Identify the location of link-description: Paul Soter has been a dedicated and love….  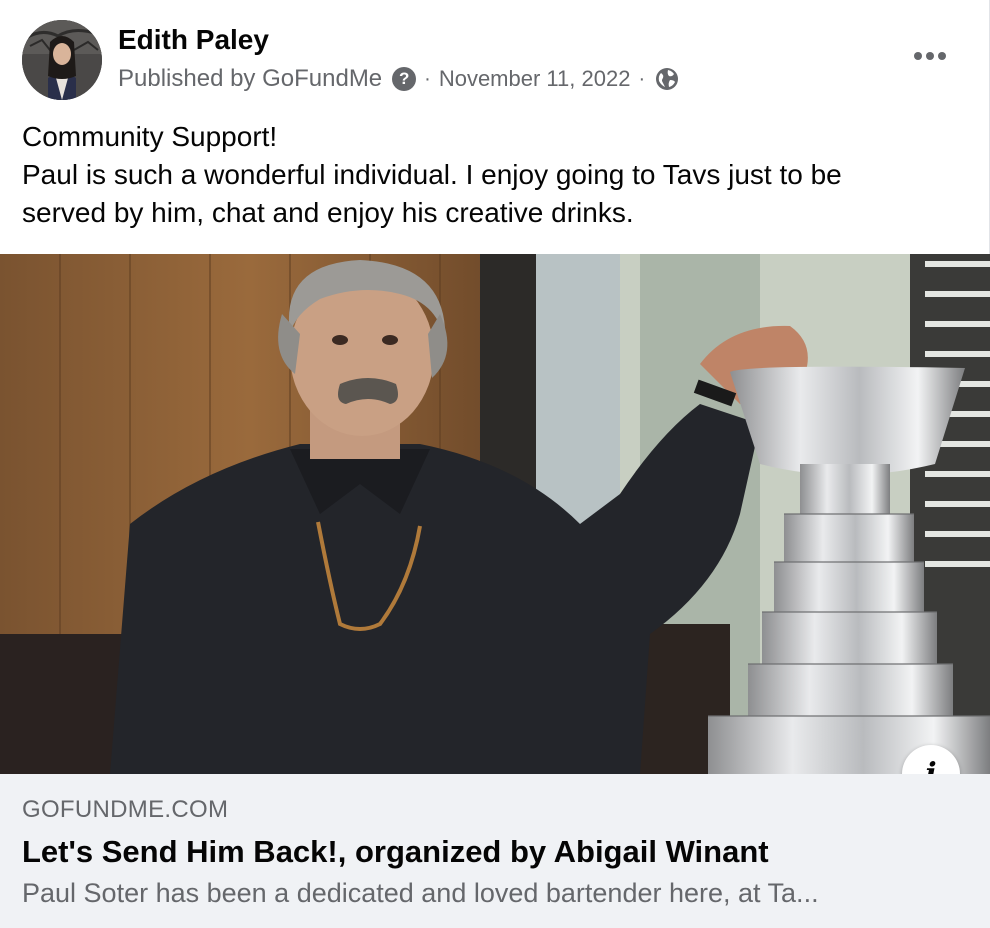
(420, 893).